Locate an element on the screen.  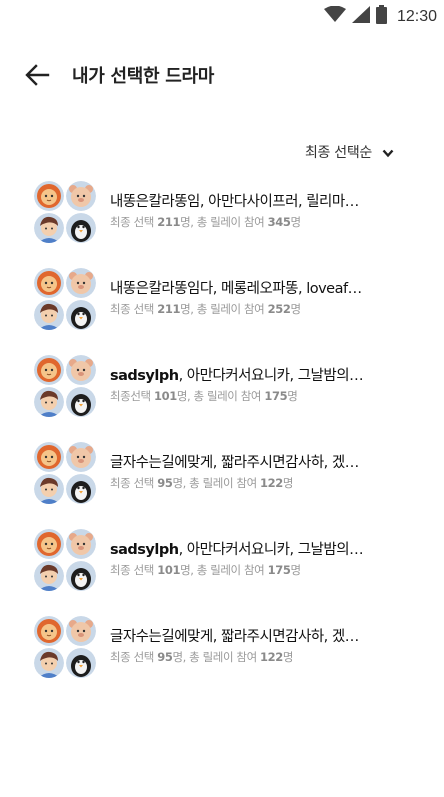
sort-dropdown: 최종 선택순 is located at coordinates (349, 152).